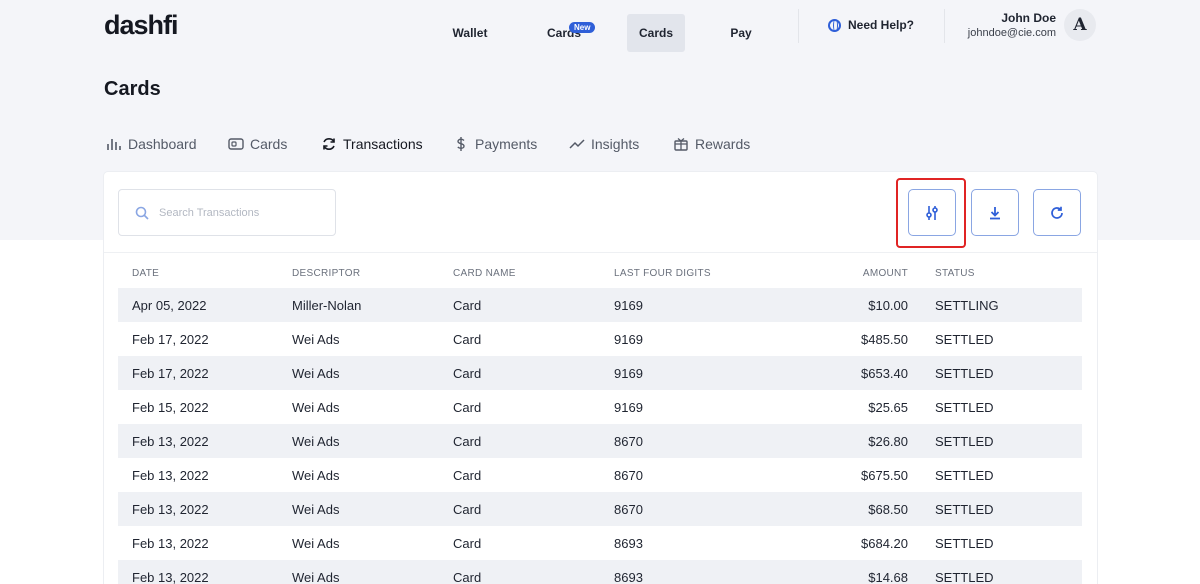 The image size is (1200, 584). What do you see at coordinates (582, 27) in the screenshot?
I see `new-badge: New` at bounding box center [582, 27].